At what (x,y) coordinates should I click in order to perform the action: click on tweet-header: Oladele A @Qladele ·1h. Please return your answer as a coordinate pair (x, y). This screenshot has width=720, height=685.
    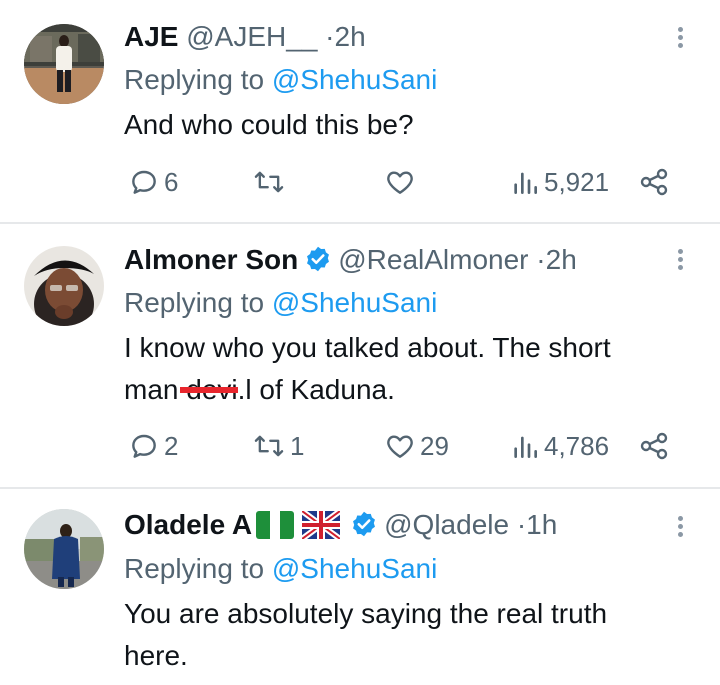
    Looking at the image, I should click on (340, 525).